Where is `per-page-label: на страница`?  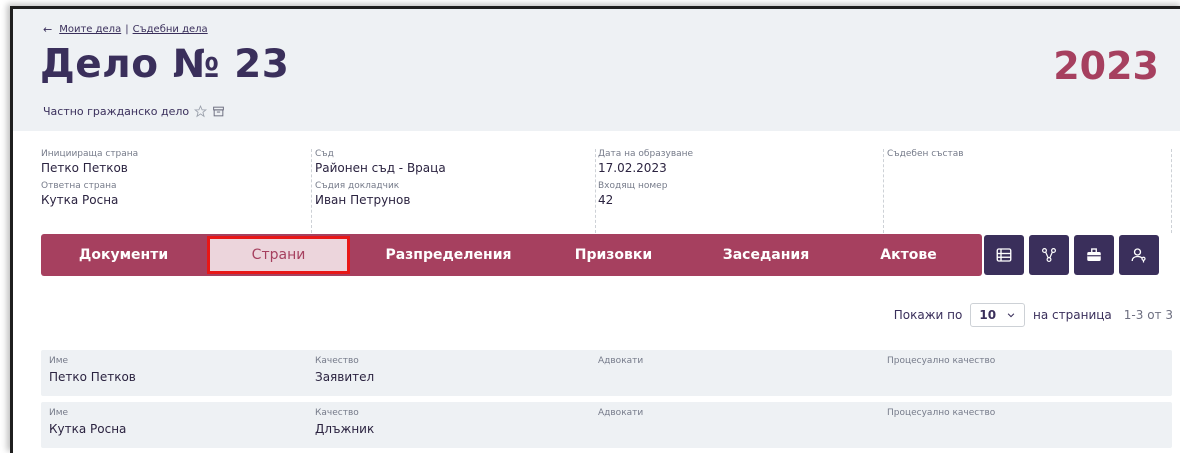 per-page-label: на страница is located at coordinates (1072, 315).